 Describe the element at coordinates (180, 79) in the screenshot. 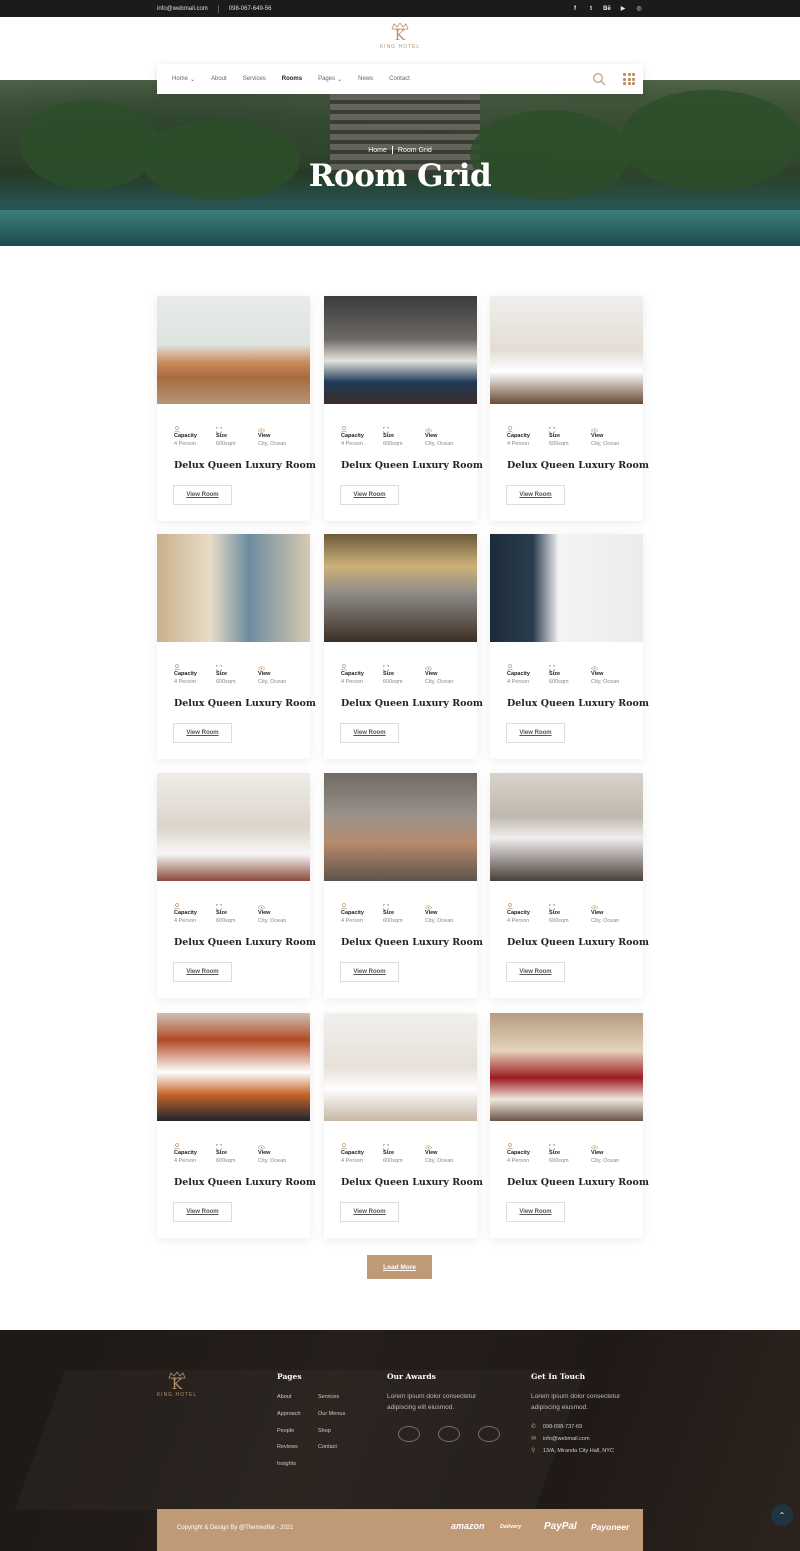

I see `nav-item-label: Home` at that location.